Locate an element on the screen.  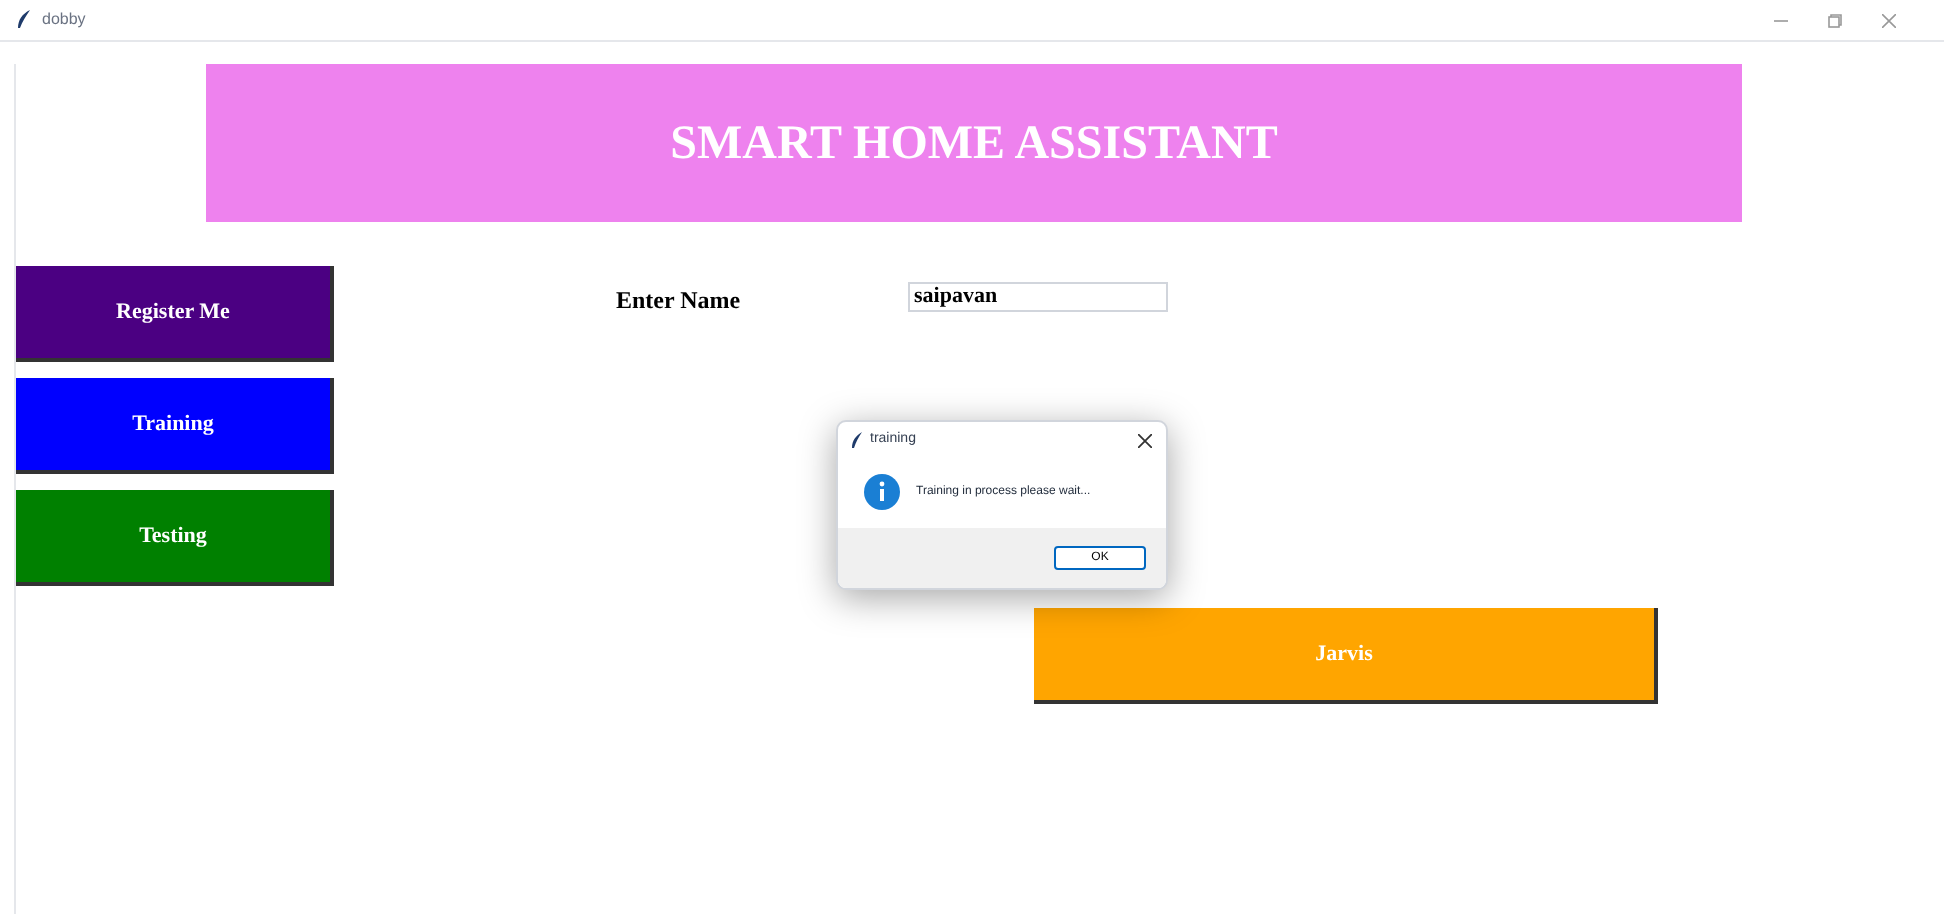
info-icon is located at coordinates (882, 492).